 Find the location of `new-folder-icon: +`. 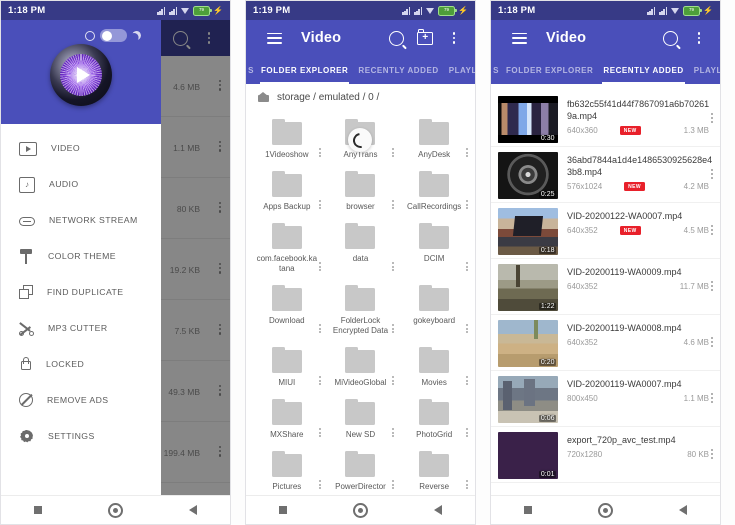

new-folder-icon: + is located at coordinates (425, 38).